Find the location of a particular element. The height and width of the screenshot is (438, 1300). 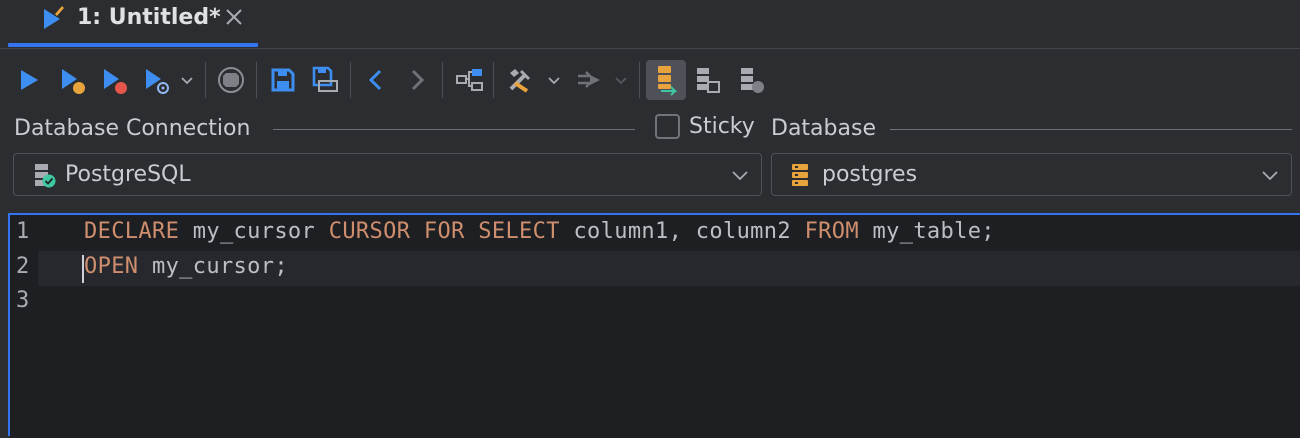

line-number: 3 is located at coordinates (23, 300).